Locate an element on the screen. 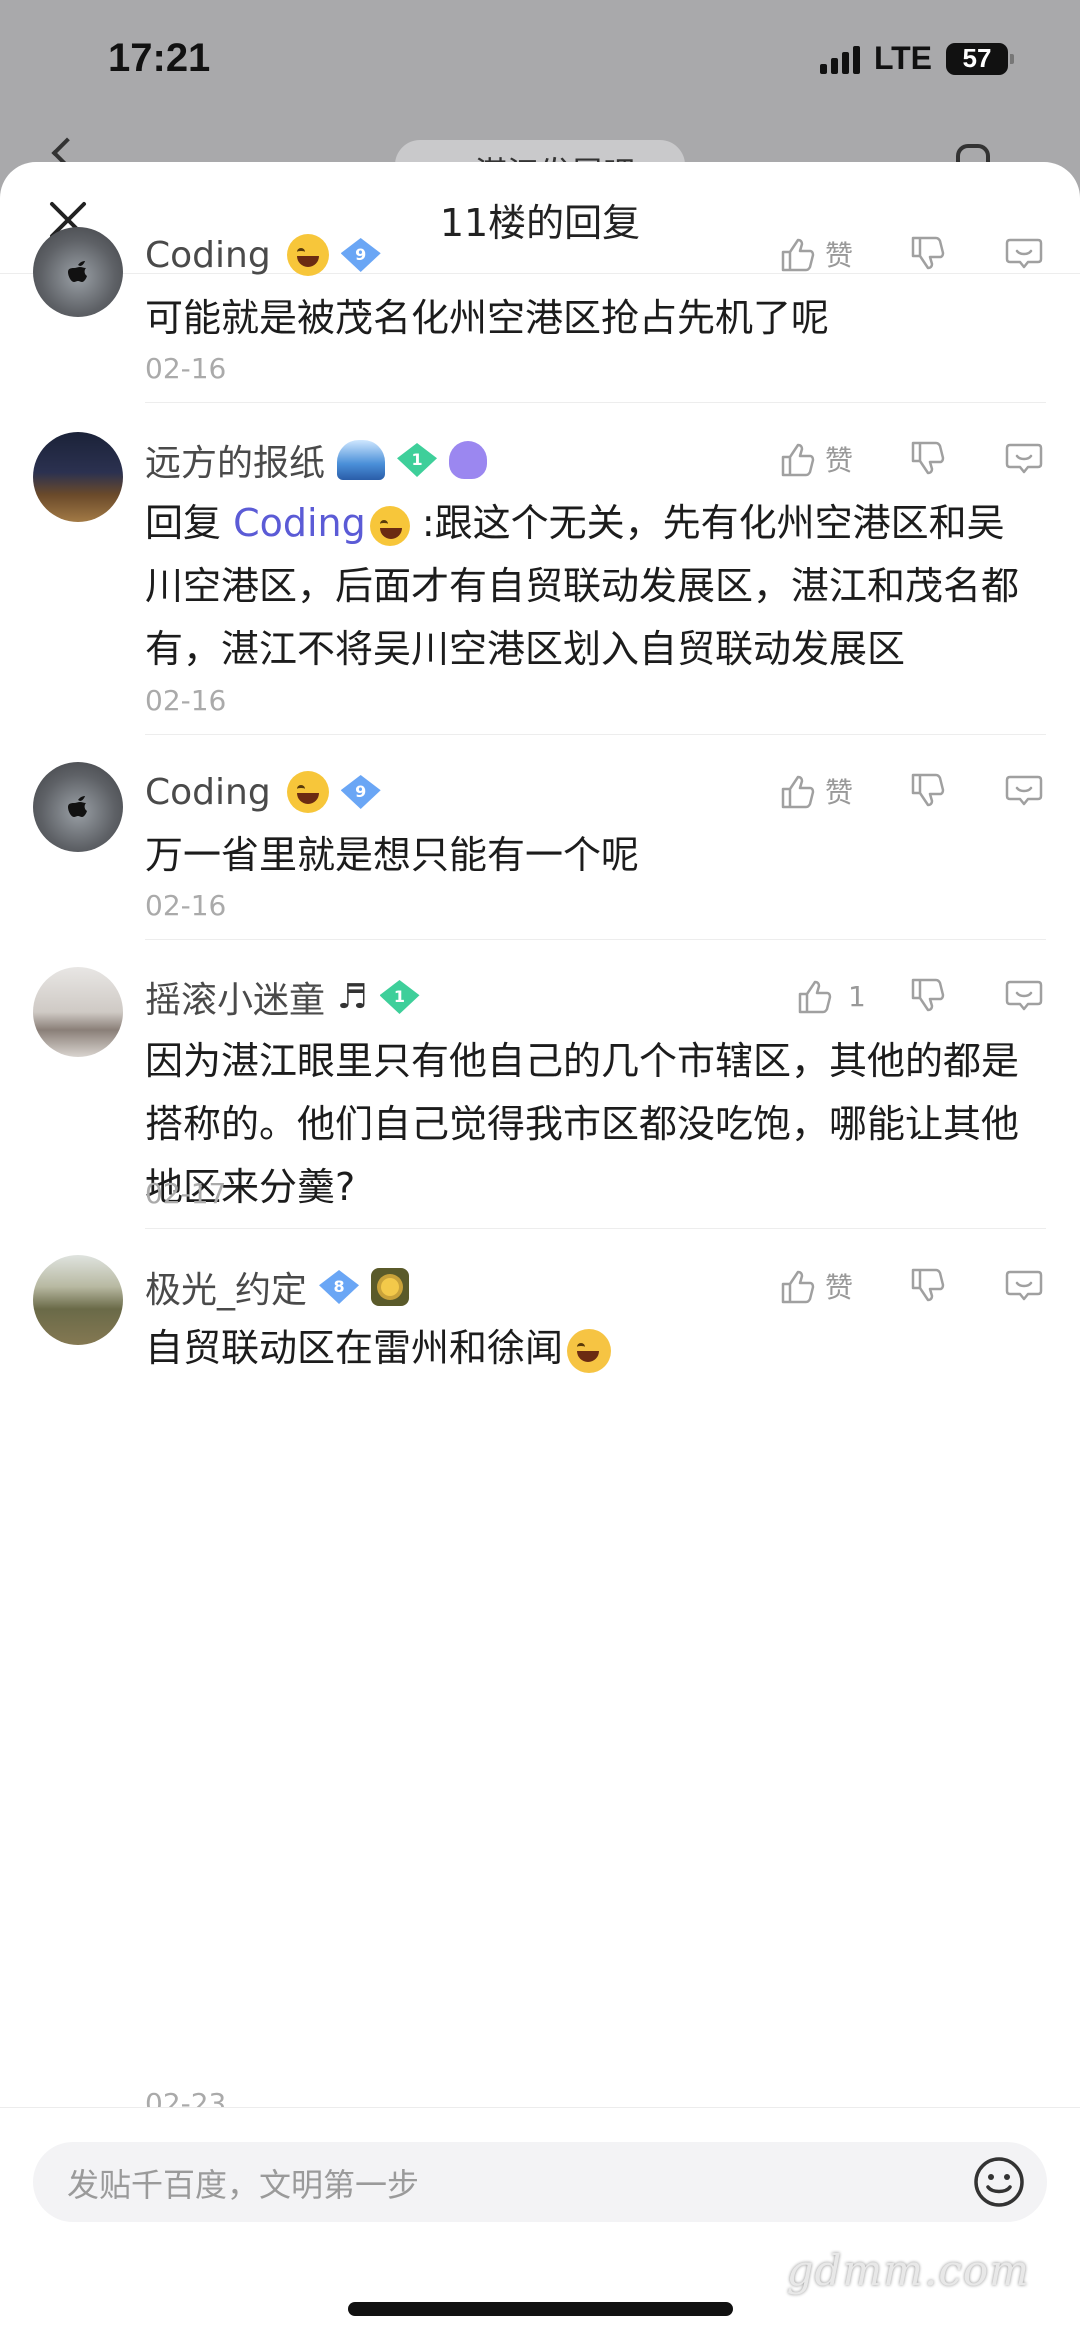 The width and height of the screenshot is (1080, 2337). username: 摇滚小迷童 is located at coordinates (235, 997).